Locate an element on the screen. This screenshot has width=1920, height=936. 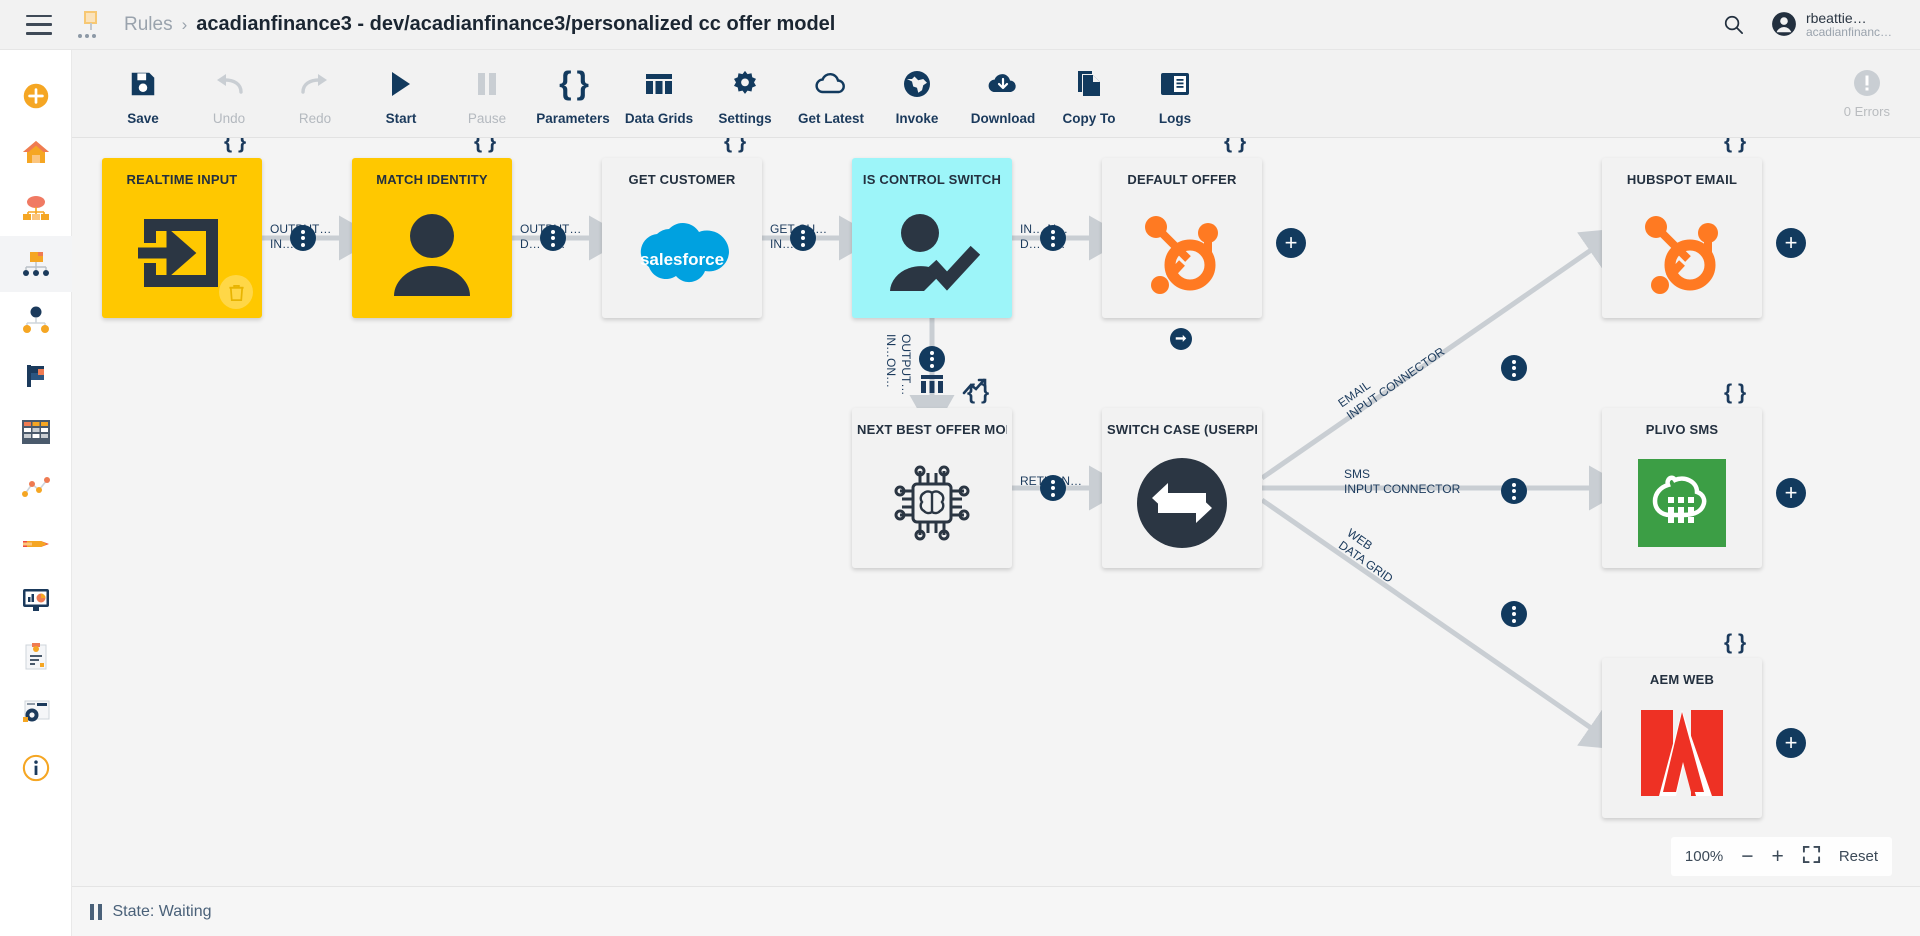
node-get-customer: GET CUSTOMER salesforce is located at coordinates (682, 238).